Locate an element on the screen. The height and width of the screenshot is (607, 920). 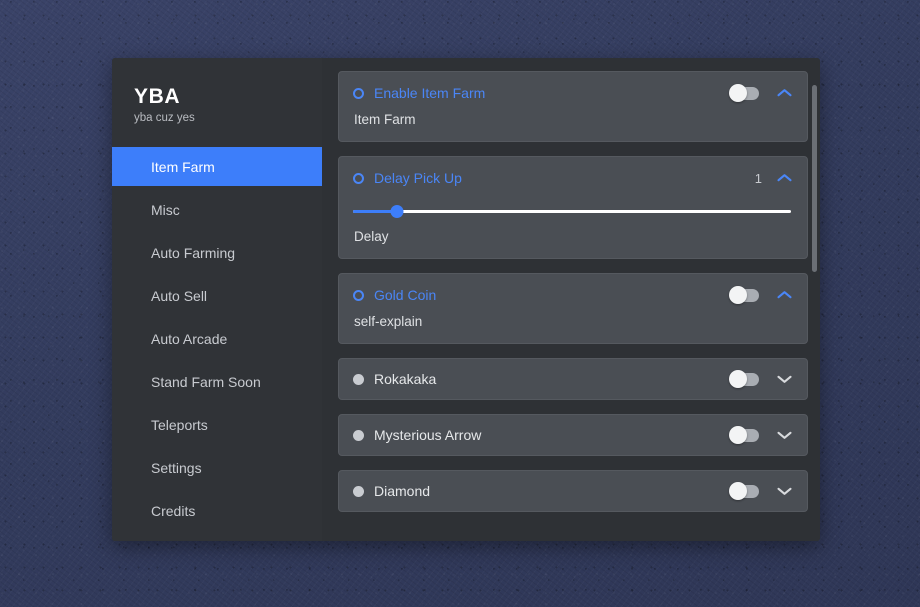
card-header: Mysterious Arrow is located at coordinates (573, 435).